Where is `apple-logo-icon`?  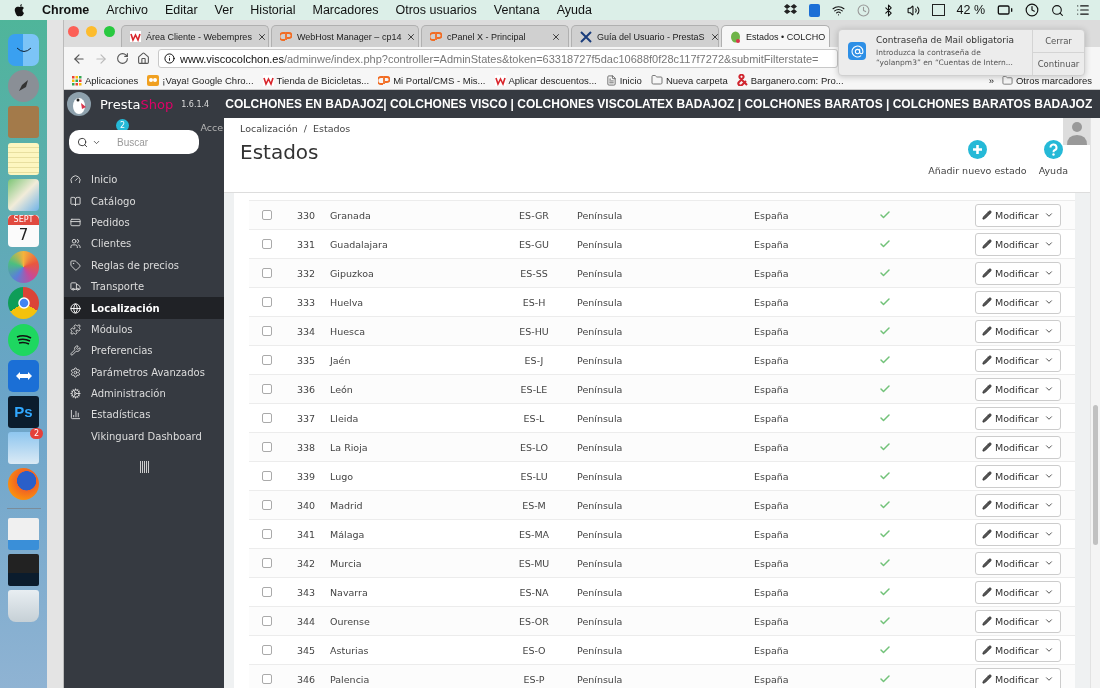 apple-logo-icon is located at coordinates (19, 10).